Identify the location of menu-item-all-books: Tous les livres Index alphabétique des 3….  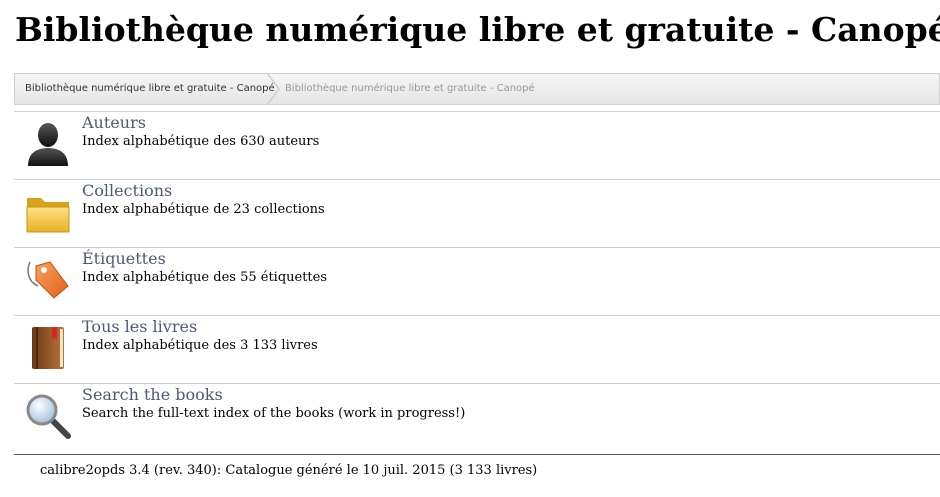
(477, 349).